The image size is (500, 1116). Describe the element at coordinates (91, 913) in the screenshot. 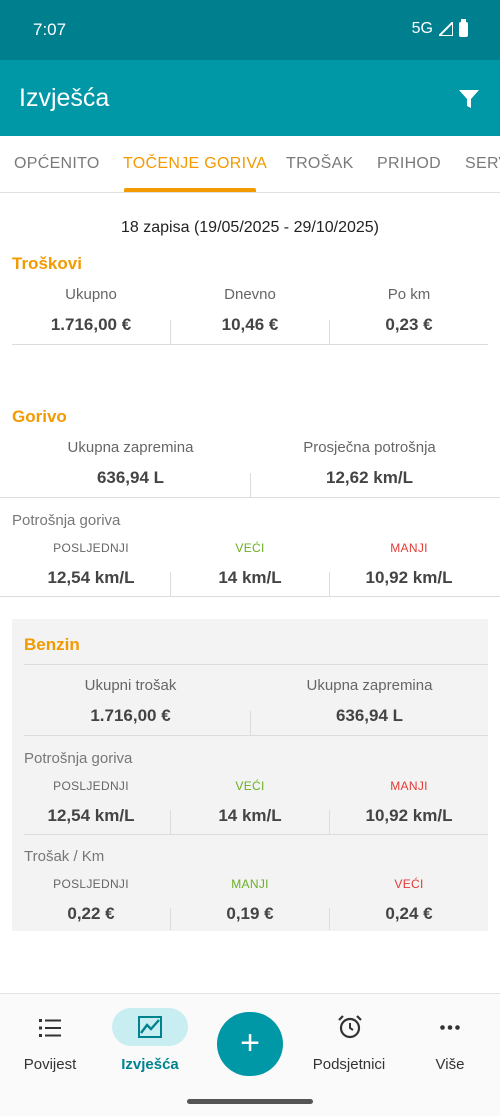

I see `benzin-cost-km-last-value: 0,22 €` at that location.